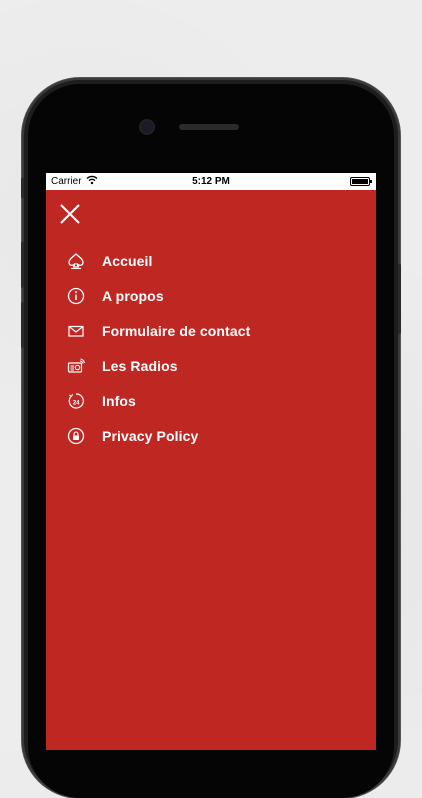 This screenshot has width=422, height=798. What do you see at coordinates (22, 265) in the screenshot?
I see `phone-volume-up` at bounding box center [22, 265].